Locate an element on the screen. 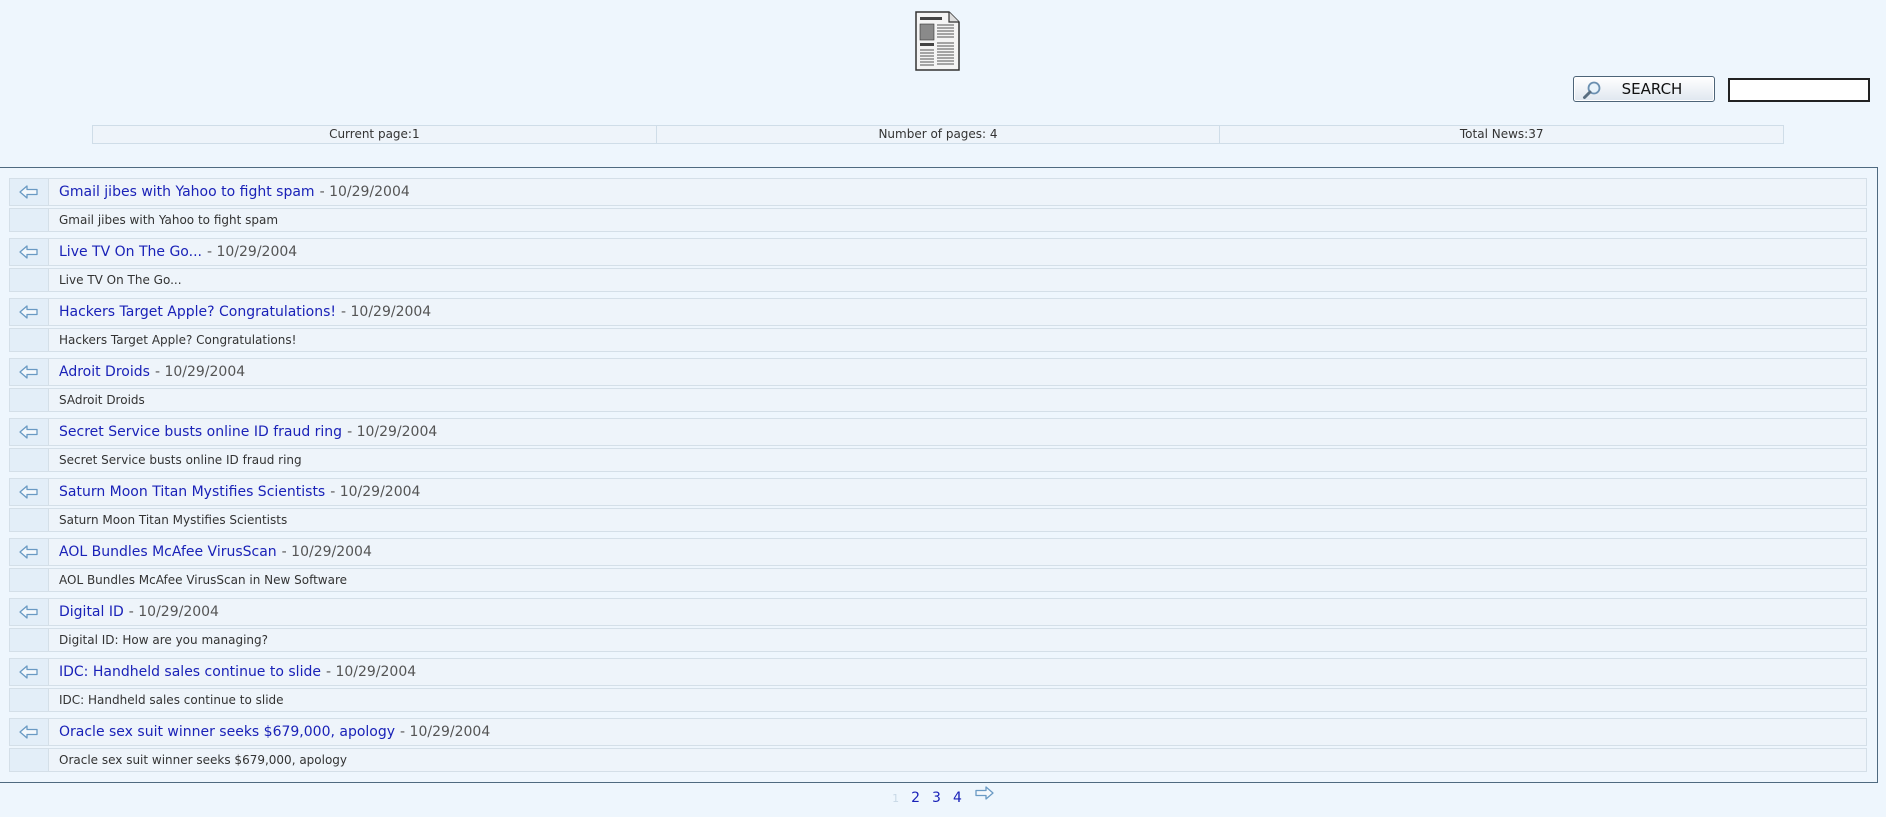 This screenshot has height=817, width=1886. news-title-link: IDC: Handheld sales continue to slide is located at coordinates (190, 672).